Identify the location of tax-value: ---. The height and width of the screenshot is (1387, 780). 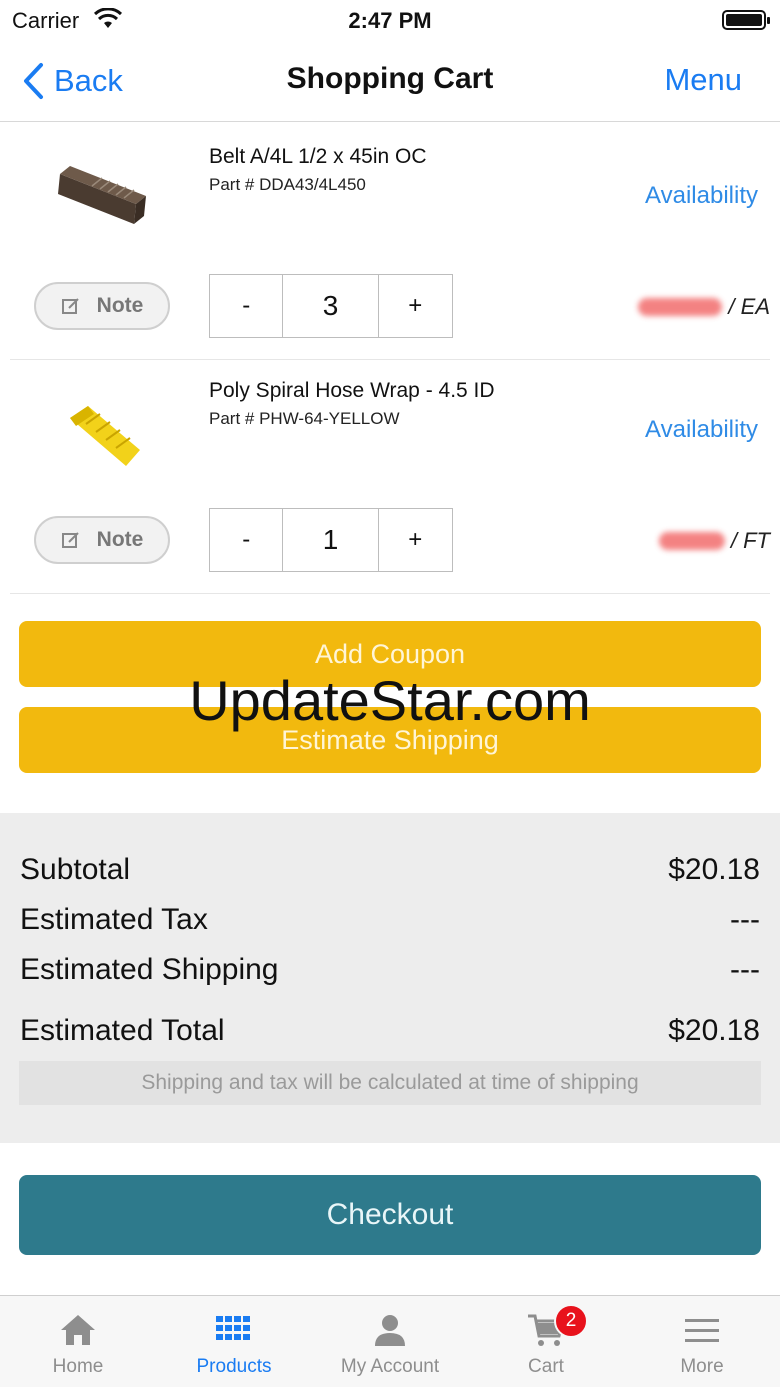
(745, 919).